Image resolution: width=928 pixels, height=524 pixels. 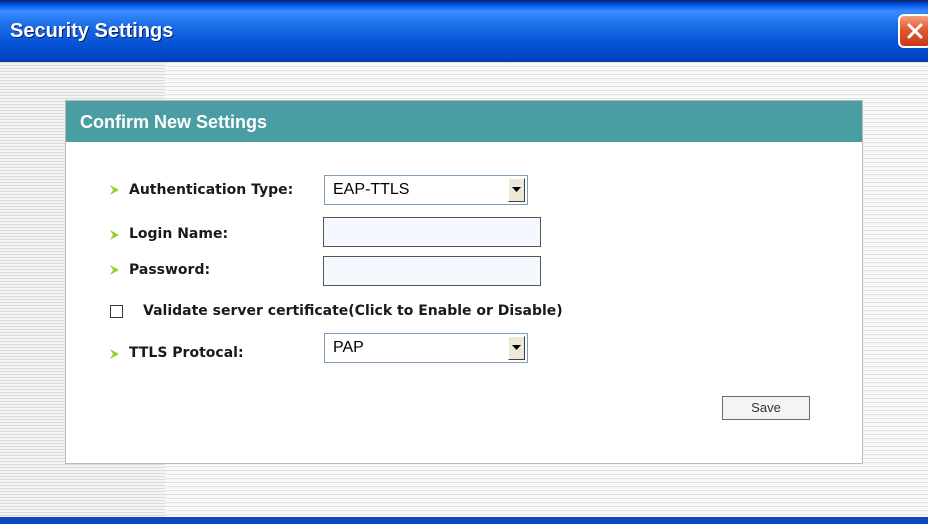 What do you see at coordinates (432, 271) in the screenshot?
I see `password-field` at bounding box center [432, 271].